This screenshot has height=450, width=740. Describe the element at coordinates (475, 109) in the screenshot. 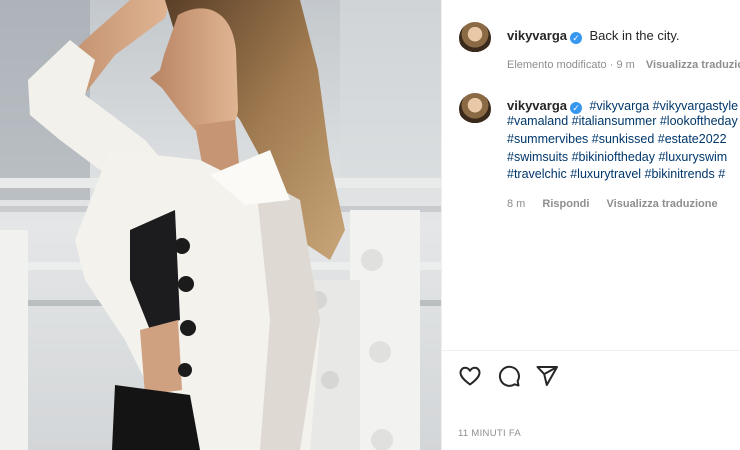

I see `comment-author-avatar` at that location.